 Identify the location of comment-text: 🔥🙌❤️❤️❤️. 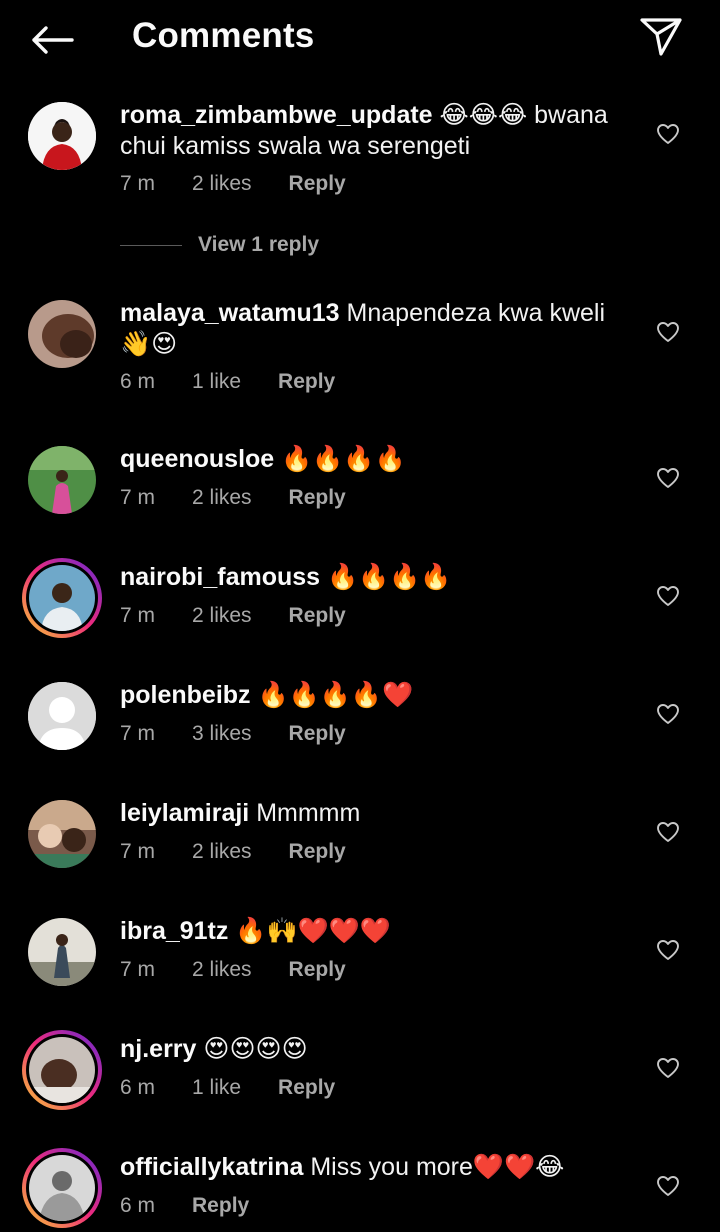
(313, 931).